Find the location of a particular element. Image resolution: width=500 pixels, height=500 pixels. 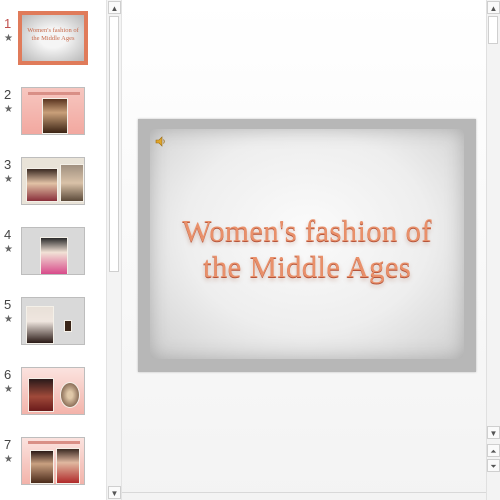

thumbnail-title-line2: the Middle Ages is located at coordinates (53, 38).